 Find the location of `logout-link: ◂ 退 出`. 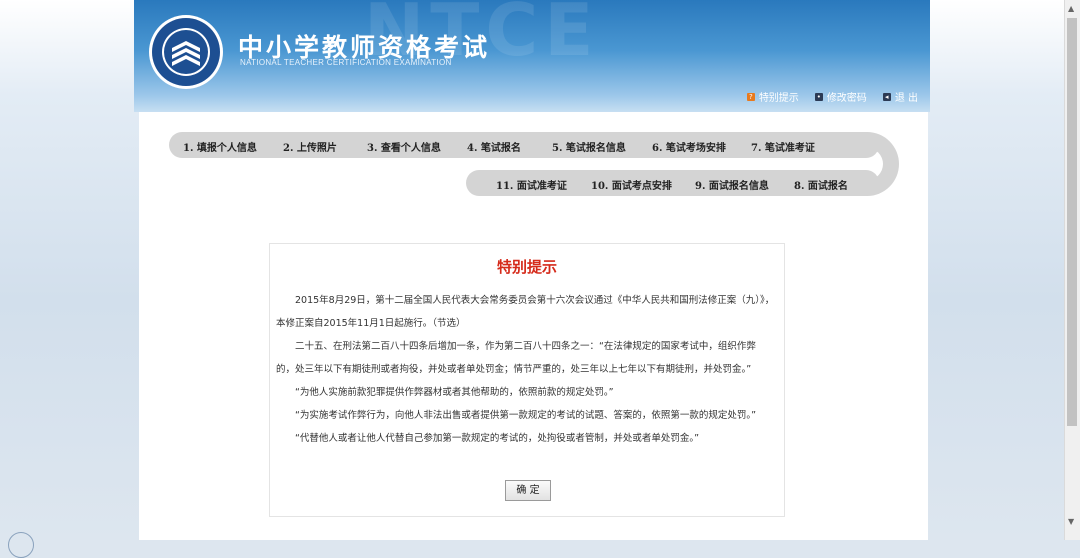

logout-link: ◂ 退 出 is located at coordinates (900, 96).